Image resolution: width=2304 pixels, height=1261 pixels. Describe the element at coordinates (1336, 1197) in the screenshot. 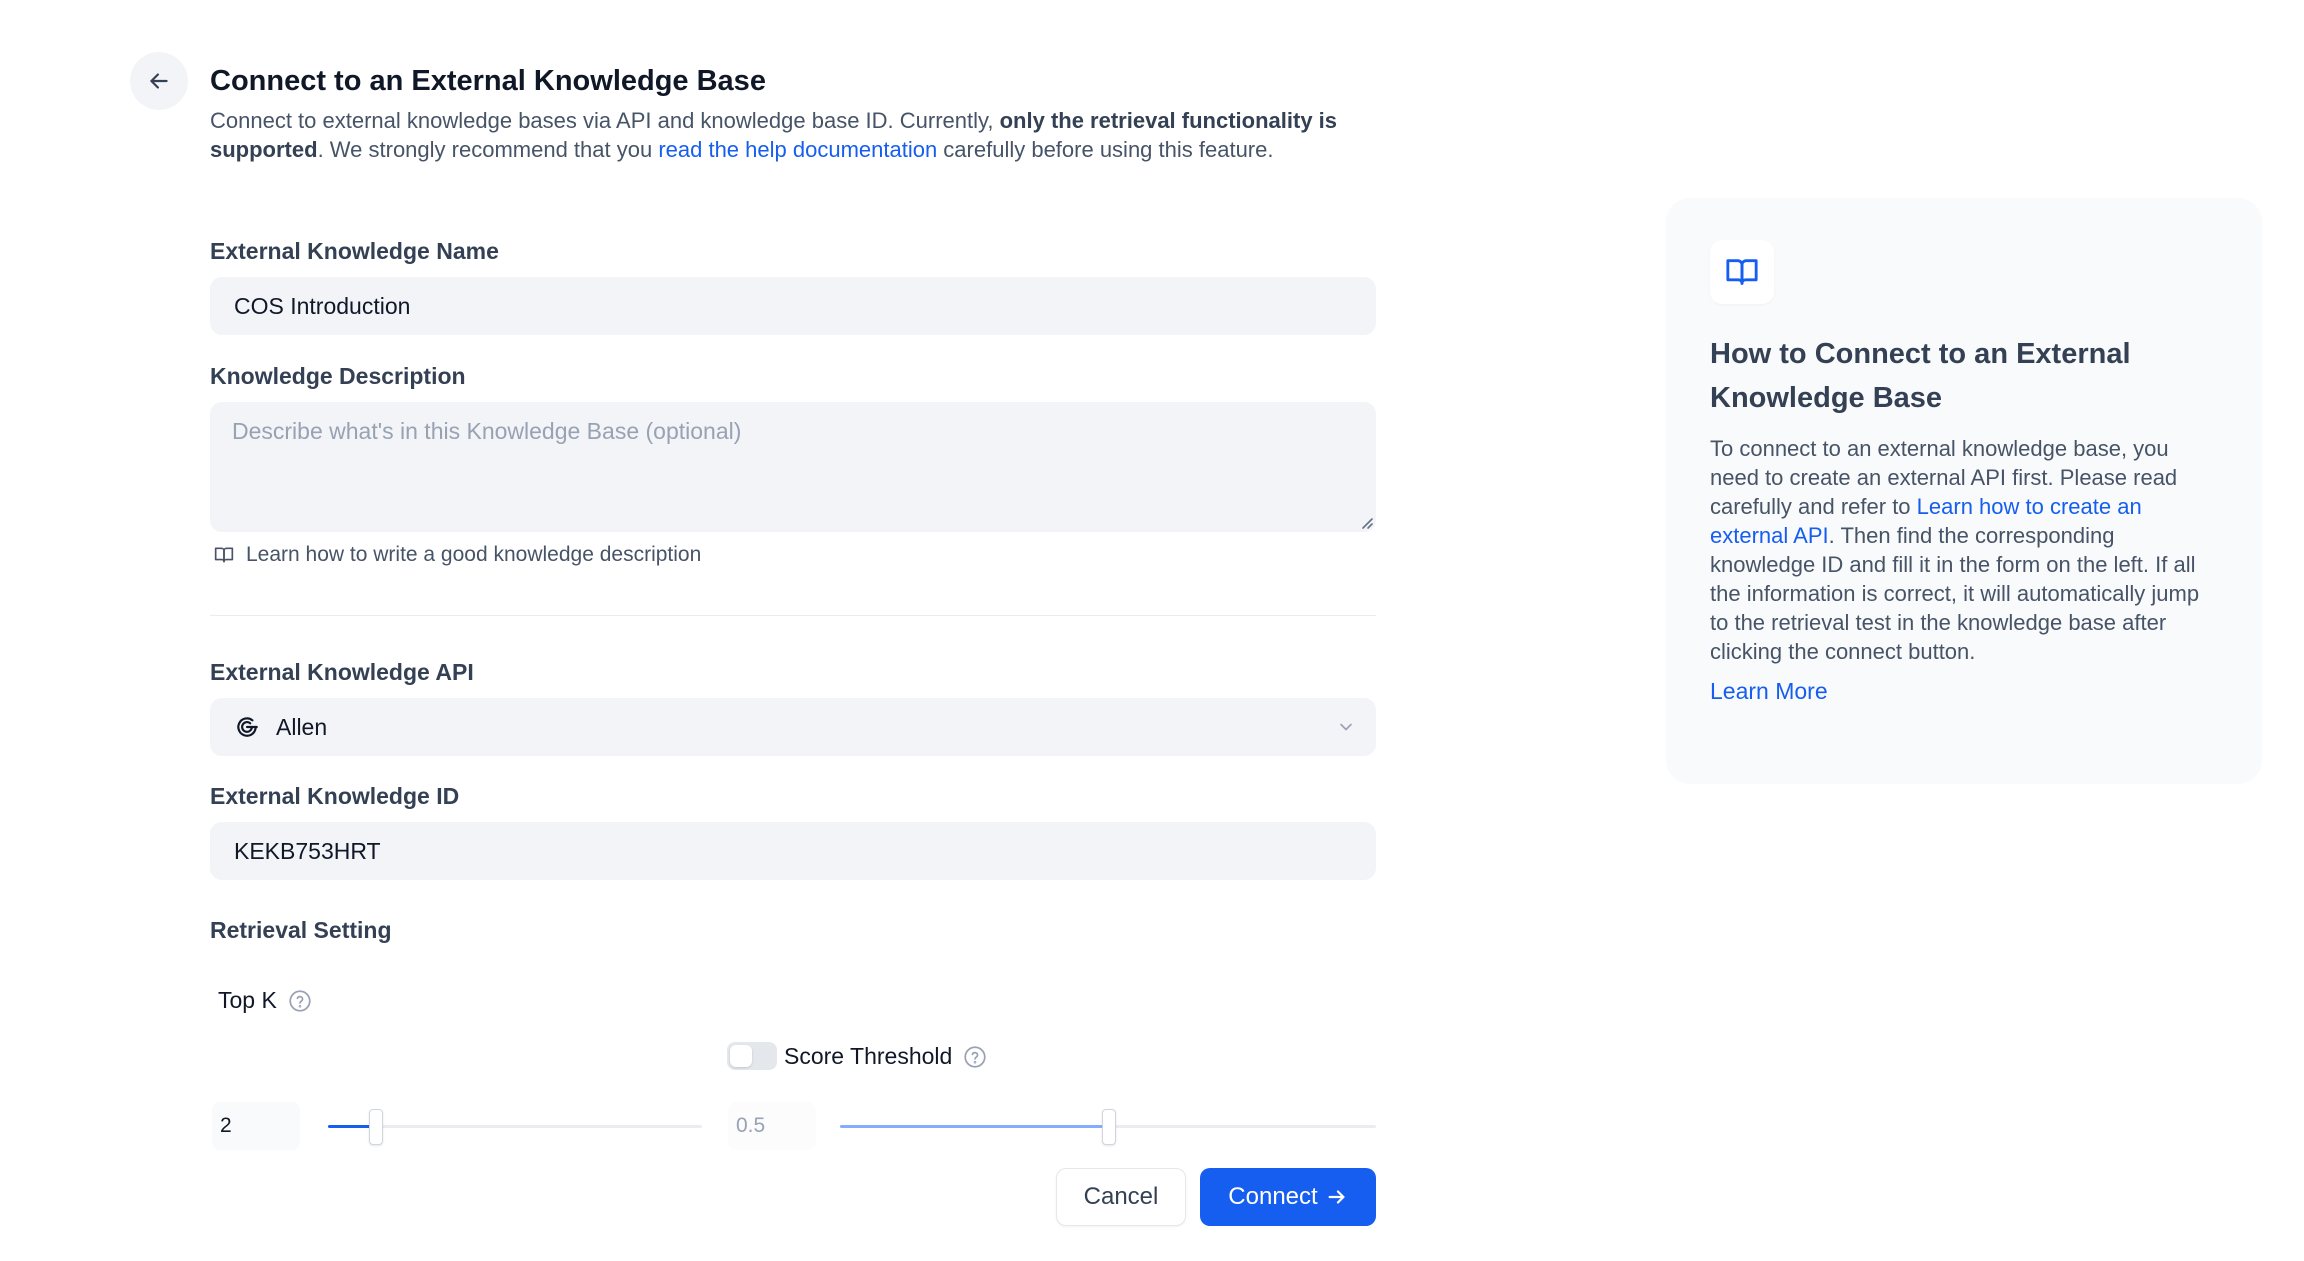

I see `arrow-right-icon` at that location.